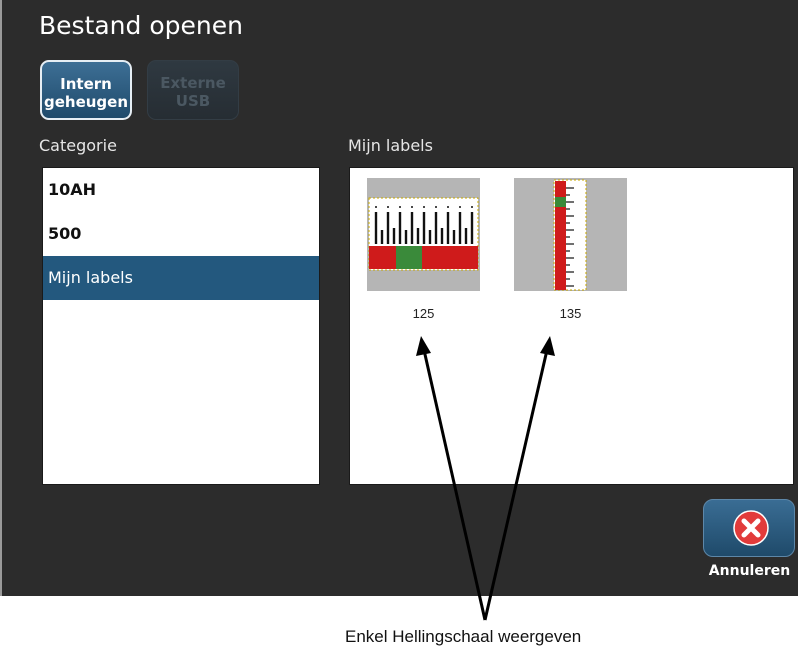 This screenshot has width=798, height=656. I want to click on close-icon, so click(751, 528).